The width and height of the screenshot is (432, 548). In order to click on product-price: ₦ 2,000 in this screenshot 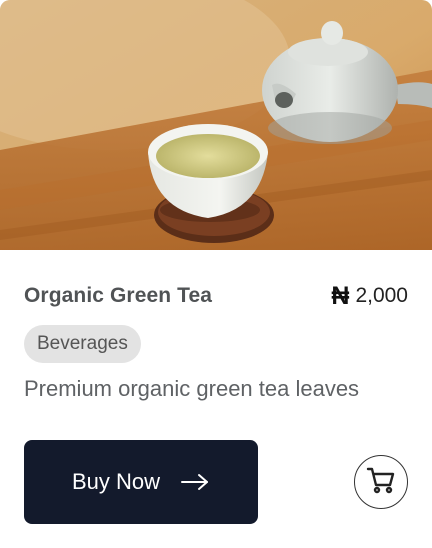, I will do `click(369, 295)`.